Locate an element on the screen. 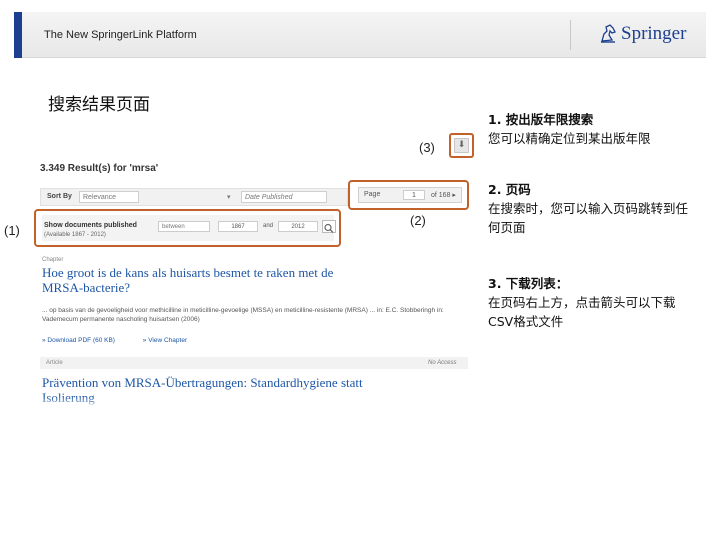 The height and width of the screenshot is (540, 720). marker-1: (1) is located at coordinates (12, 230).